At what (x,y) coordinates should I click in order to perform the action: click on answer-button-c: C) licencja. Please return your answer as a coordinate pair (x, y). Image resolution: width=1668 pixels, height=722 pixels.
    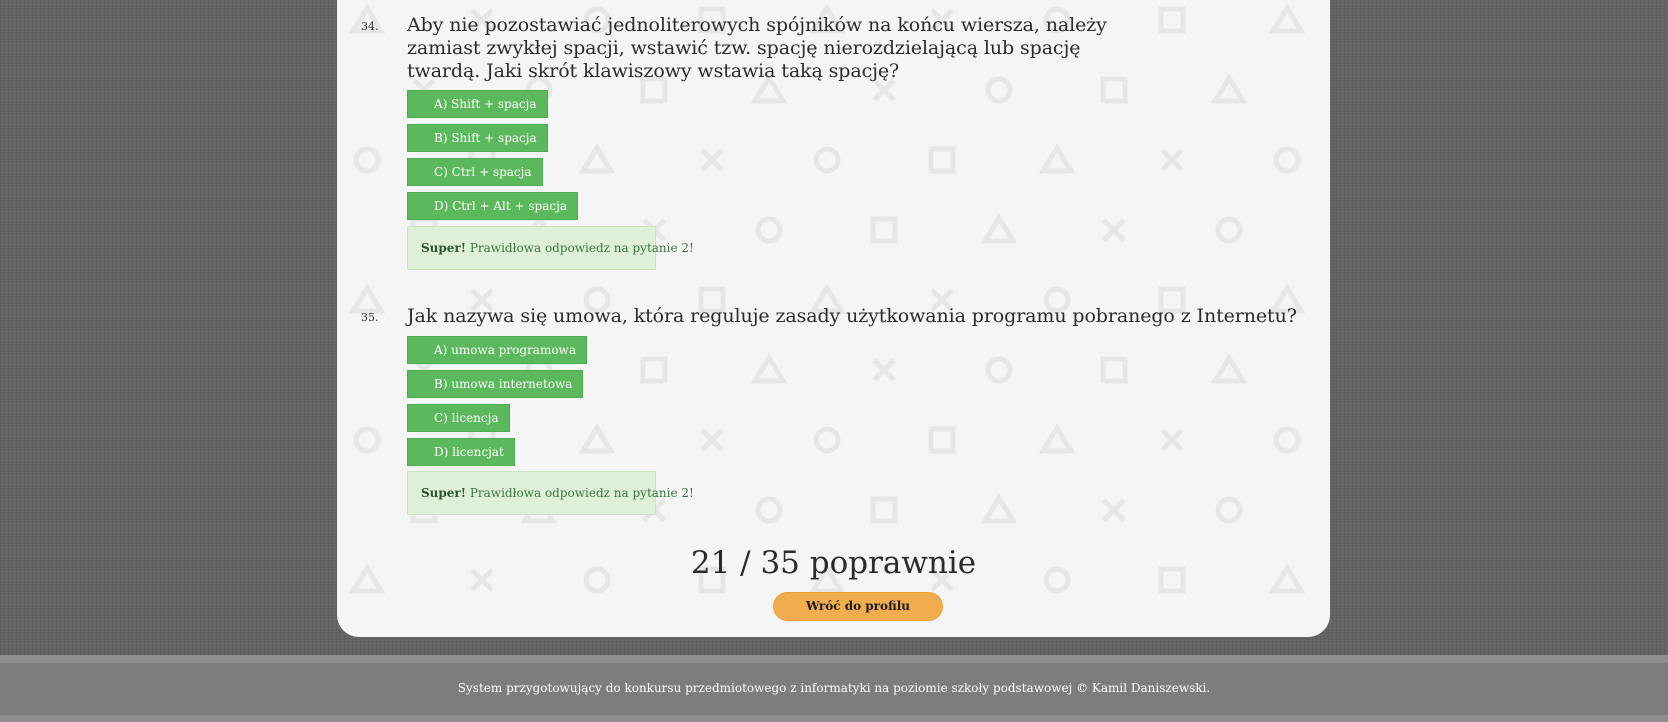
    Looking at the image, I should click on (458, 418).